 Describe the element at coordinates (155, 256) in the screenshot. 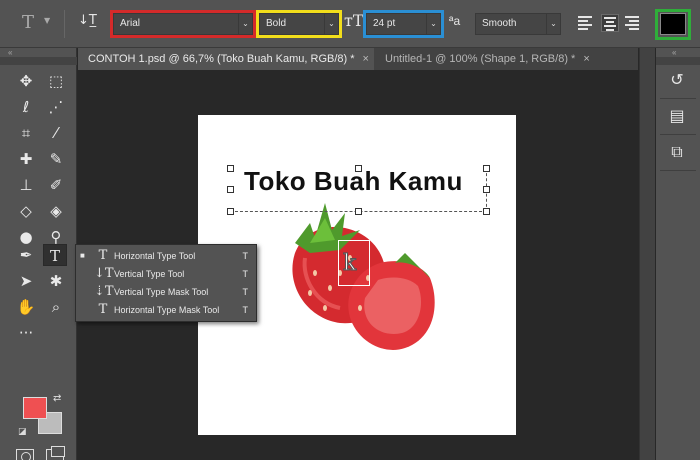

I see `menu-item-label: Horizontal Type Tool` at that location.